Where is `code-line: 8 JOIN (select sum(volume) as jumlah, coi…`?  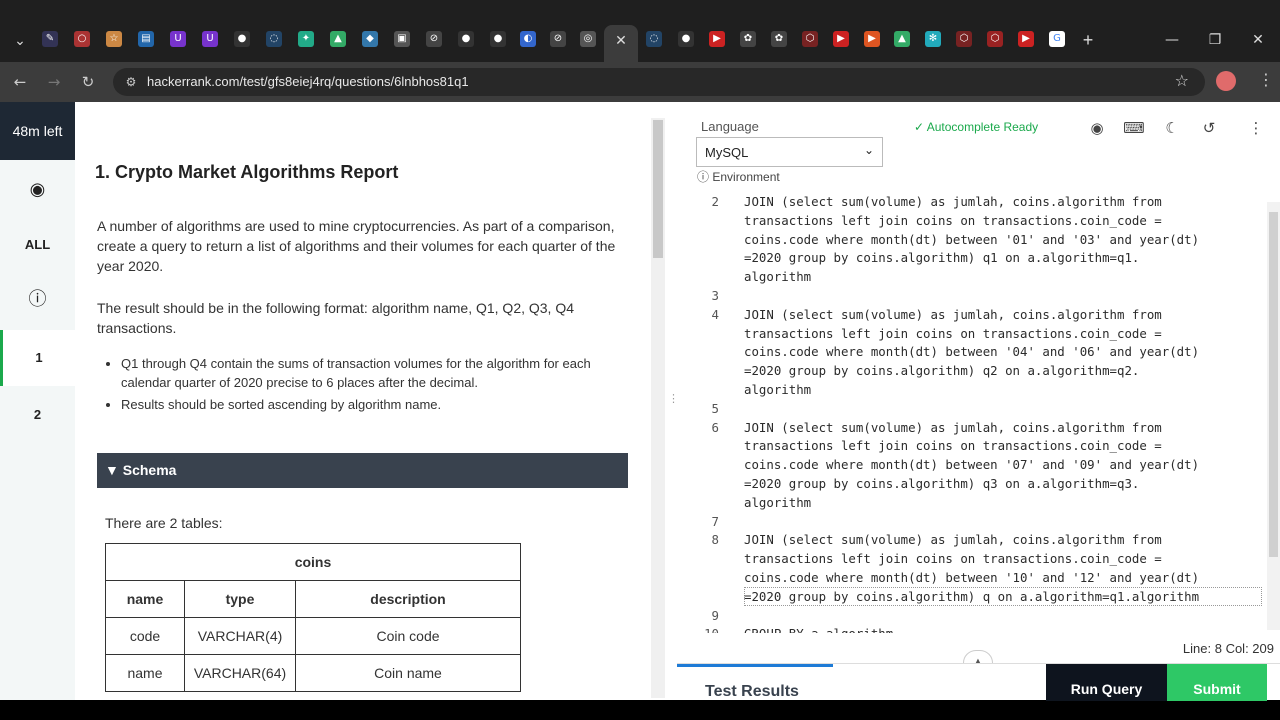
code-line: 8 JOIN (select sum(volume) as jumlah, coi… is located at coordinates (972, 539).